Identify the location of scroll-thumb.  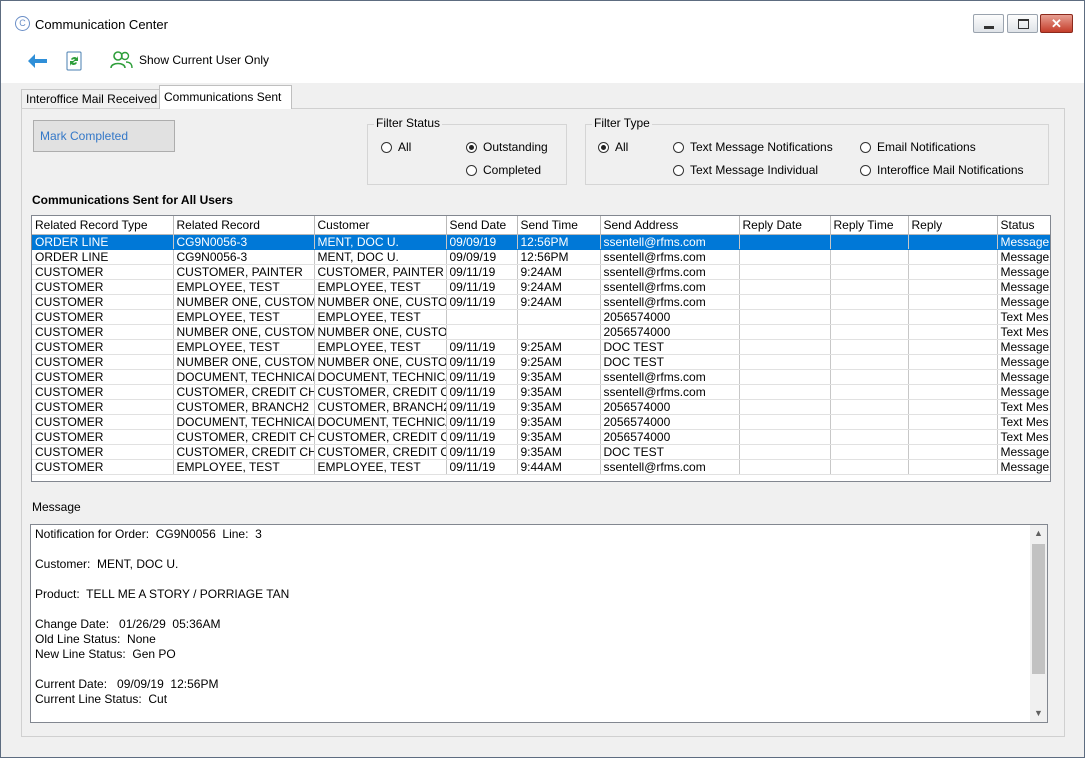
(1038, 609).